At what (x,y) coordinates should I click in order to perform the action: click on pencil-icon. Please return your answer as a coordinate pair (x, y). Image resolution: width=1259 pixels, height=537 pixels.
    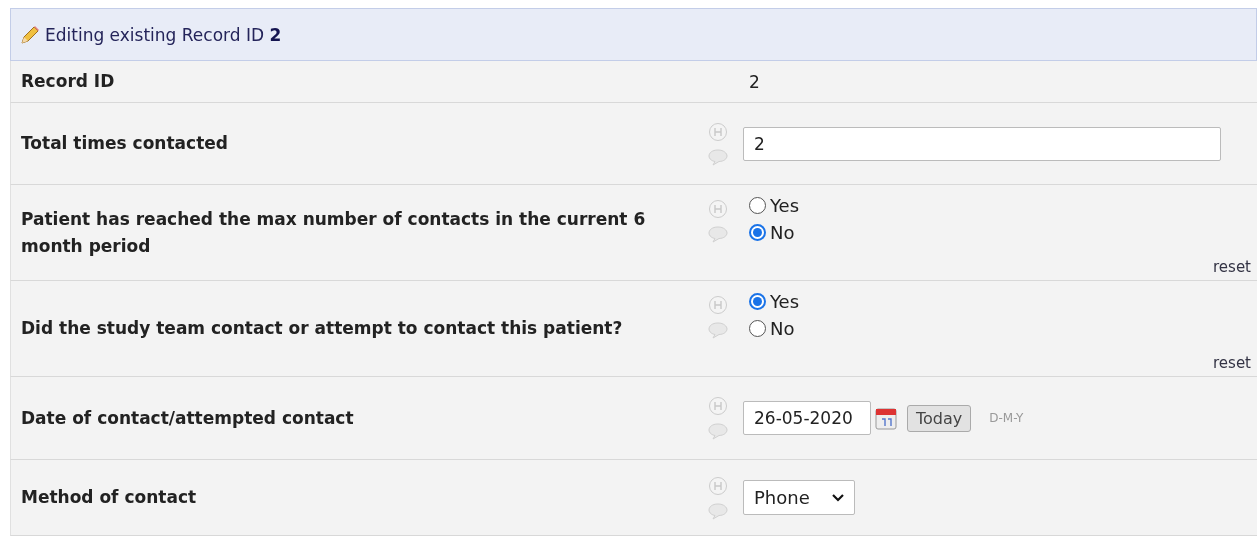
    Looking at the image, I should click on (30, 34).